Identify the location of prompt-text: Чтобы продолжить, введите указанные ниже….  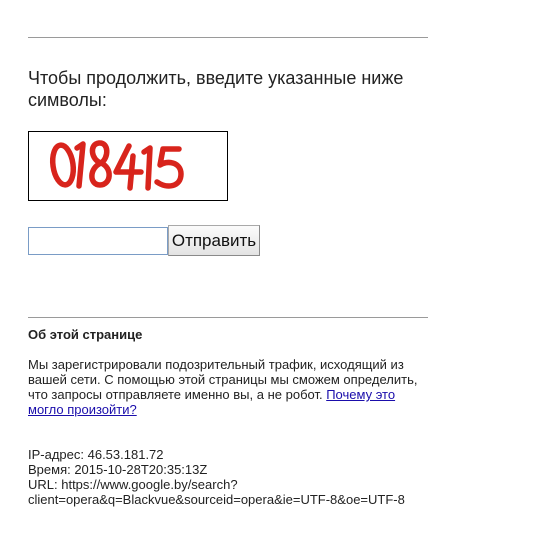
(228, 89).